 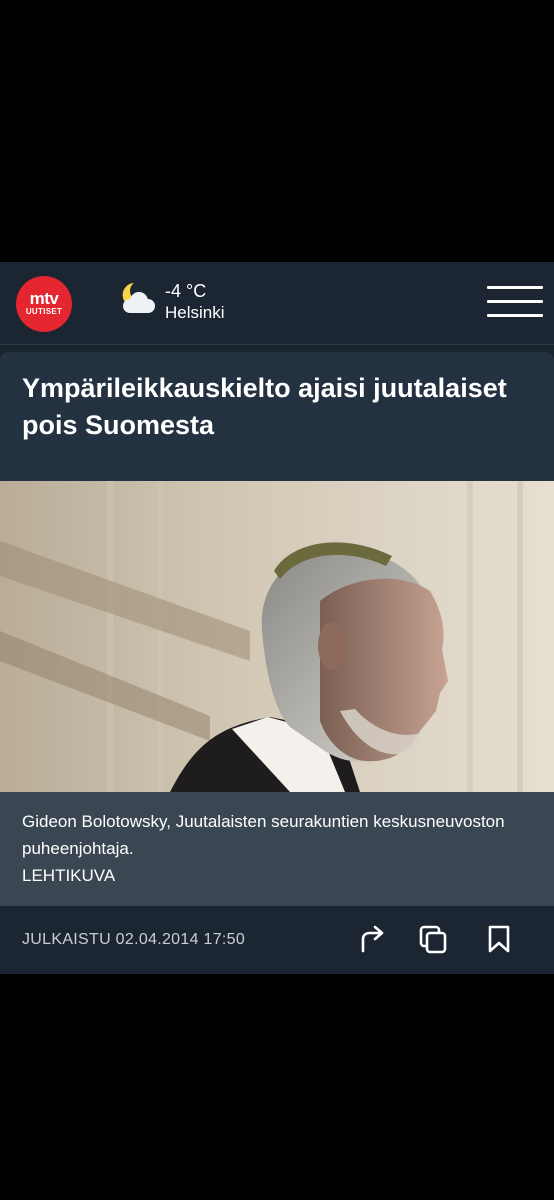 I want to click on top-bar: mtv UUTISET -4 °C Helsinki, so click(x=277, y=303).